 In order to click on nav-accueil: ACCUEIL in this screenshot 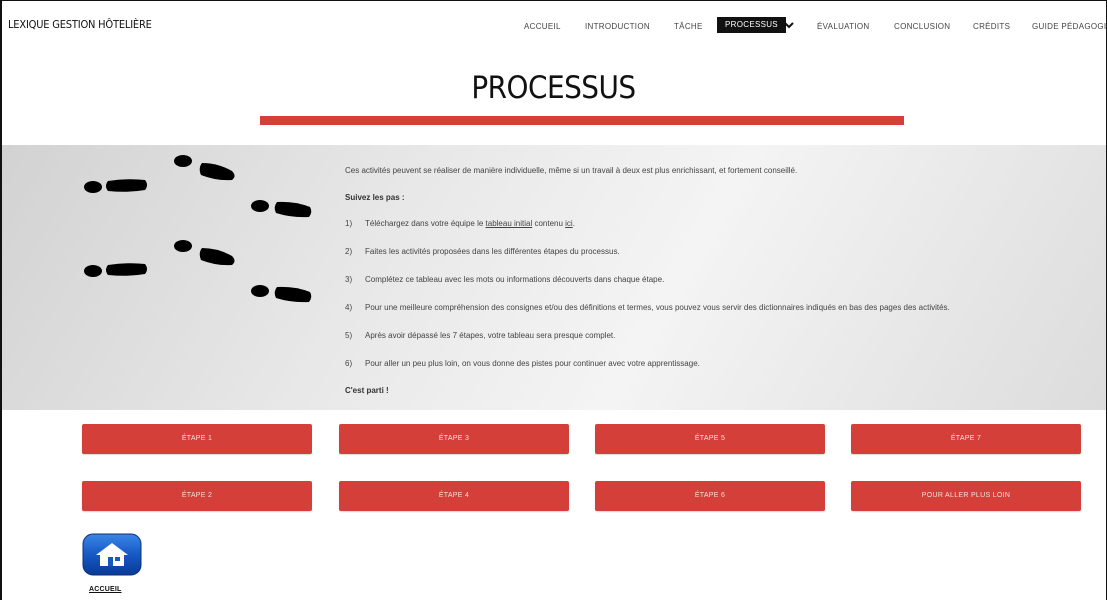, I will do `click(542, 26)`.